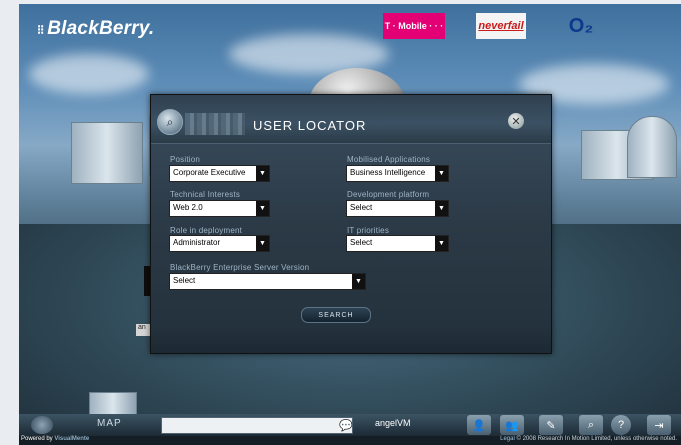 This screenshot has height=445, width=681. What do you see at coordinates (479, 425) in the screenshot?
I see `user-icon: 👤` at bounding box center [479, 425].